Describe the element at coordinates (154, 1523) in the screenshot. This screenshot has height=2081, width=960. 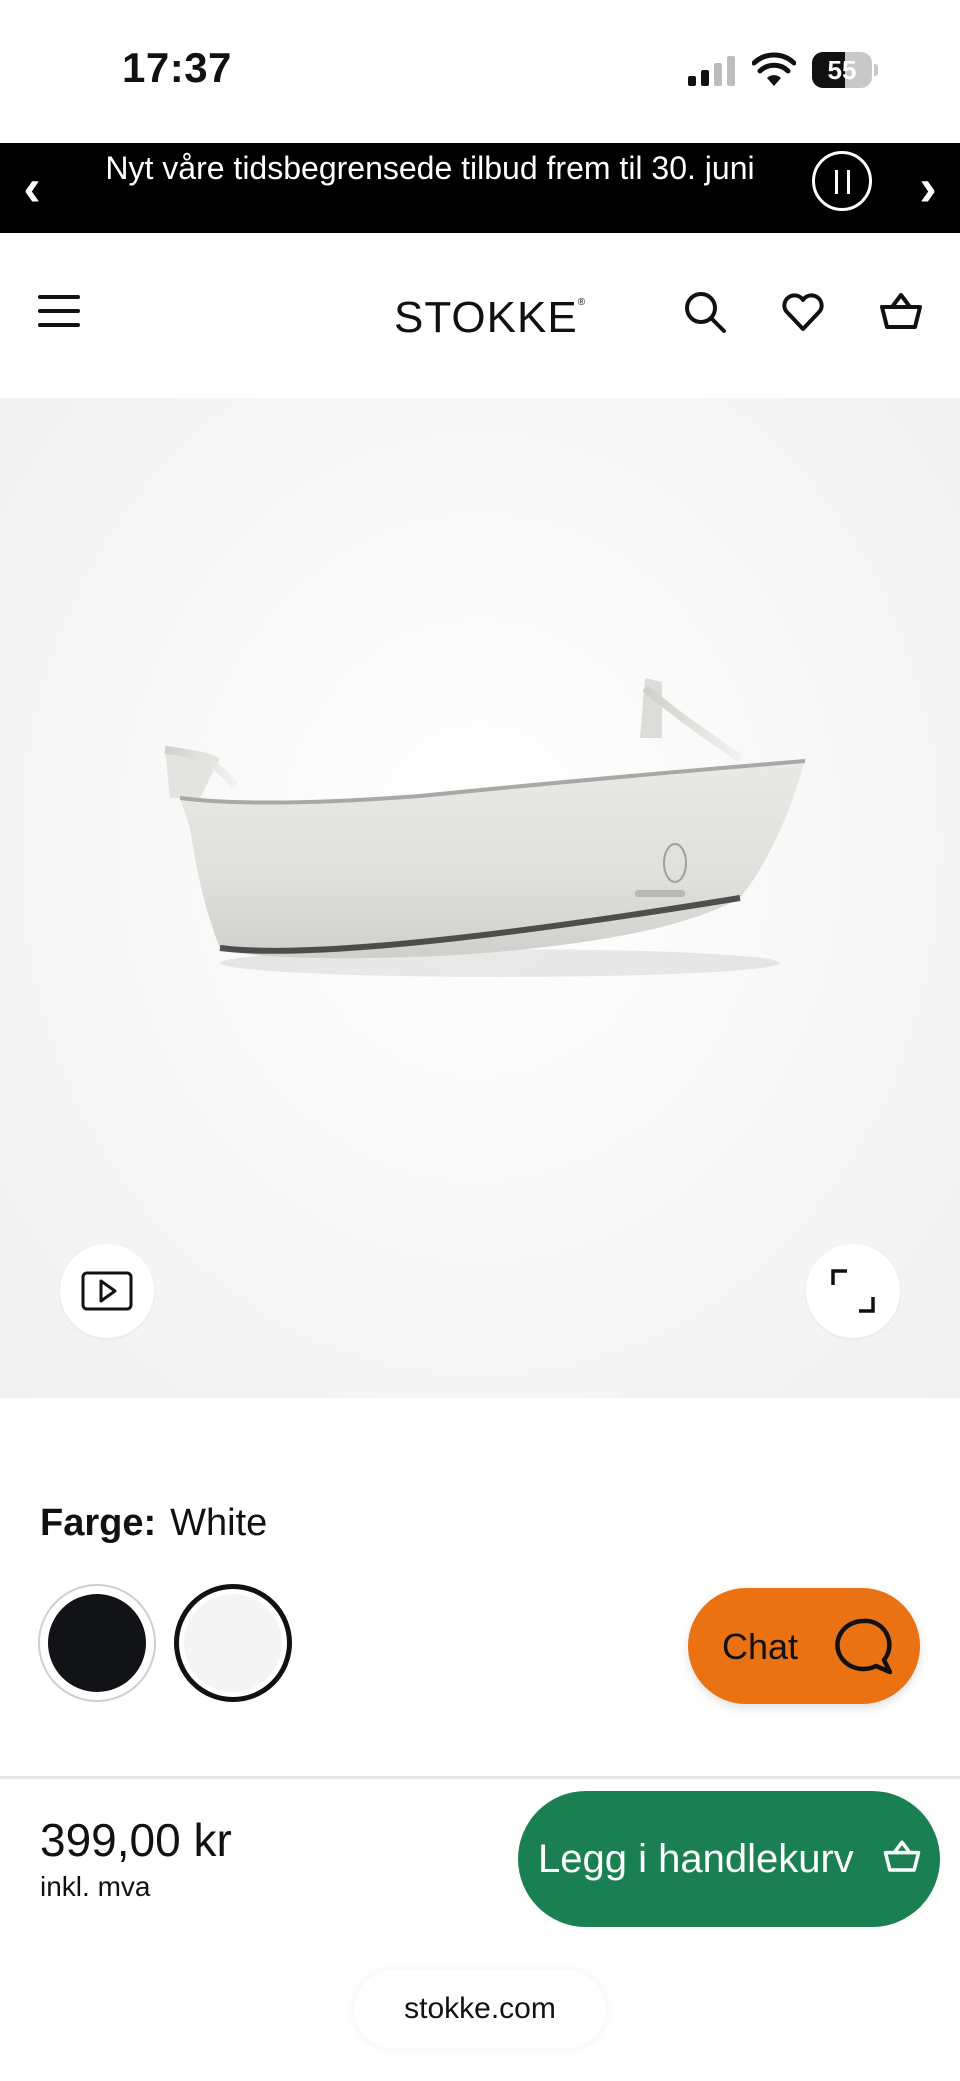
I see `color-label: Farge: White` at that location.